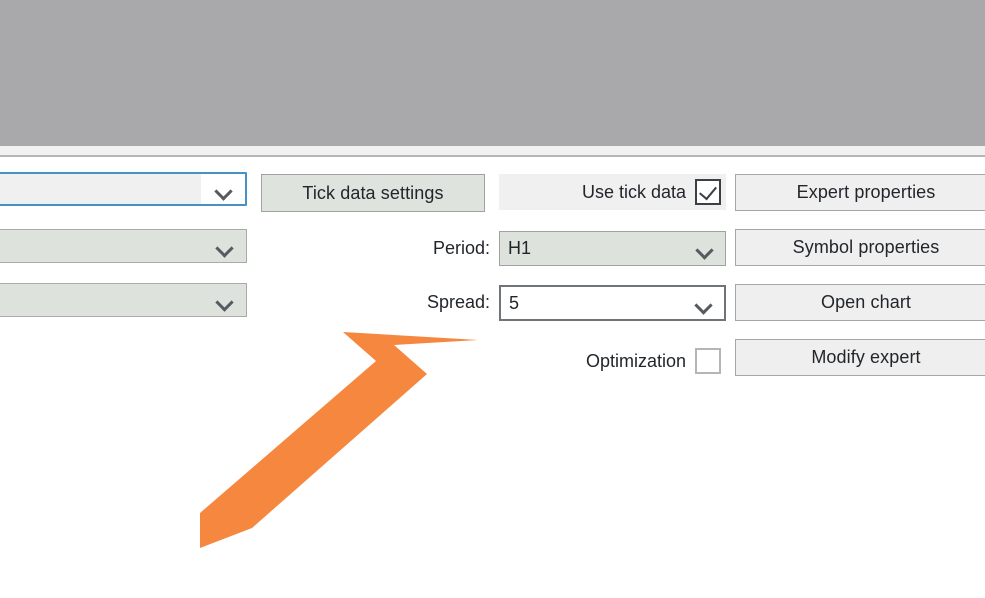  I want to click on symbol-properties-button: Symbol properties, so click(860, 247).